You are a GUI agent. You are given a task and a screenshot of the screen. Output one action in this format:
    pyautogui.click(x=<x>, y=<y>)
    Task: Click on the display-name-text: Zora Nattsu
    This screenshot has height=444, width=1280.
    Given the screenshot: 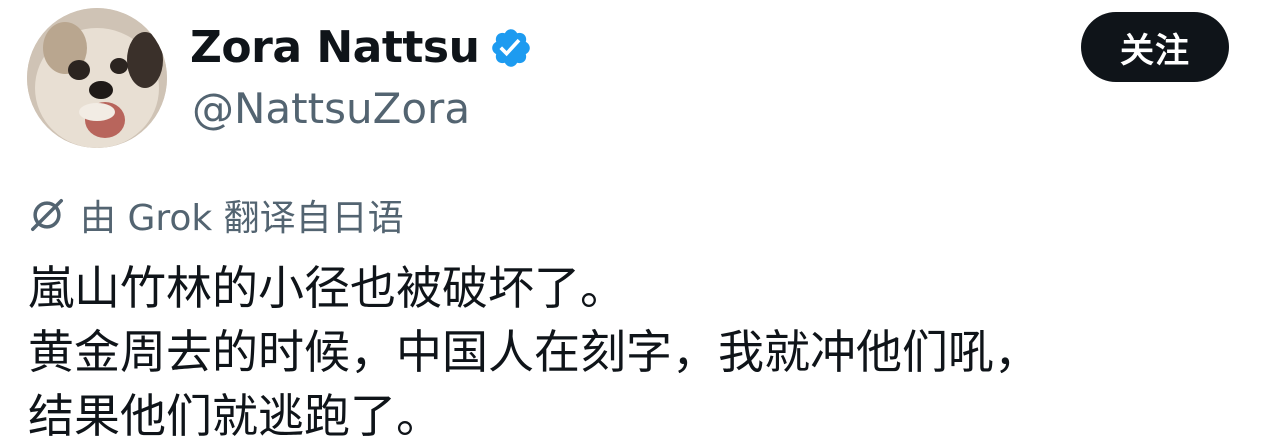 What is the action you would take?
    pyautogui.click(x=335, y=48)
    